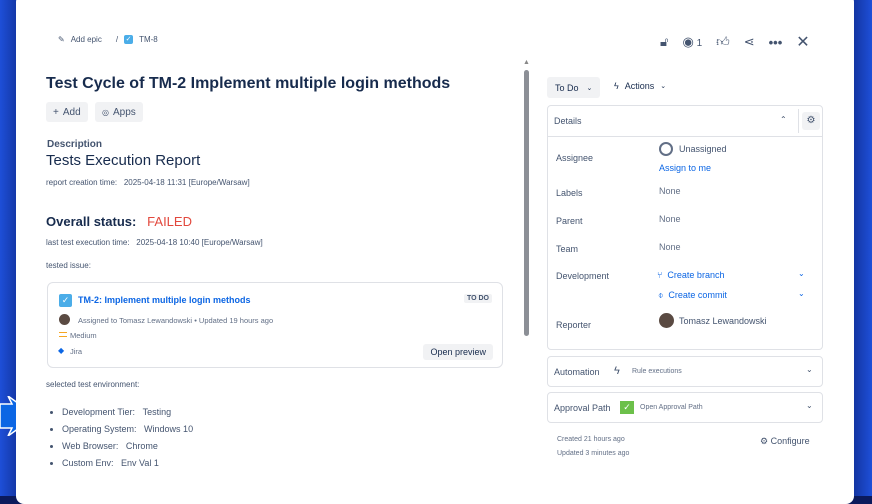  I want to click on user-icon, so click(666, 149).